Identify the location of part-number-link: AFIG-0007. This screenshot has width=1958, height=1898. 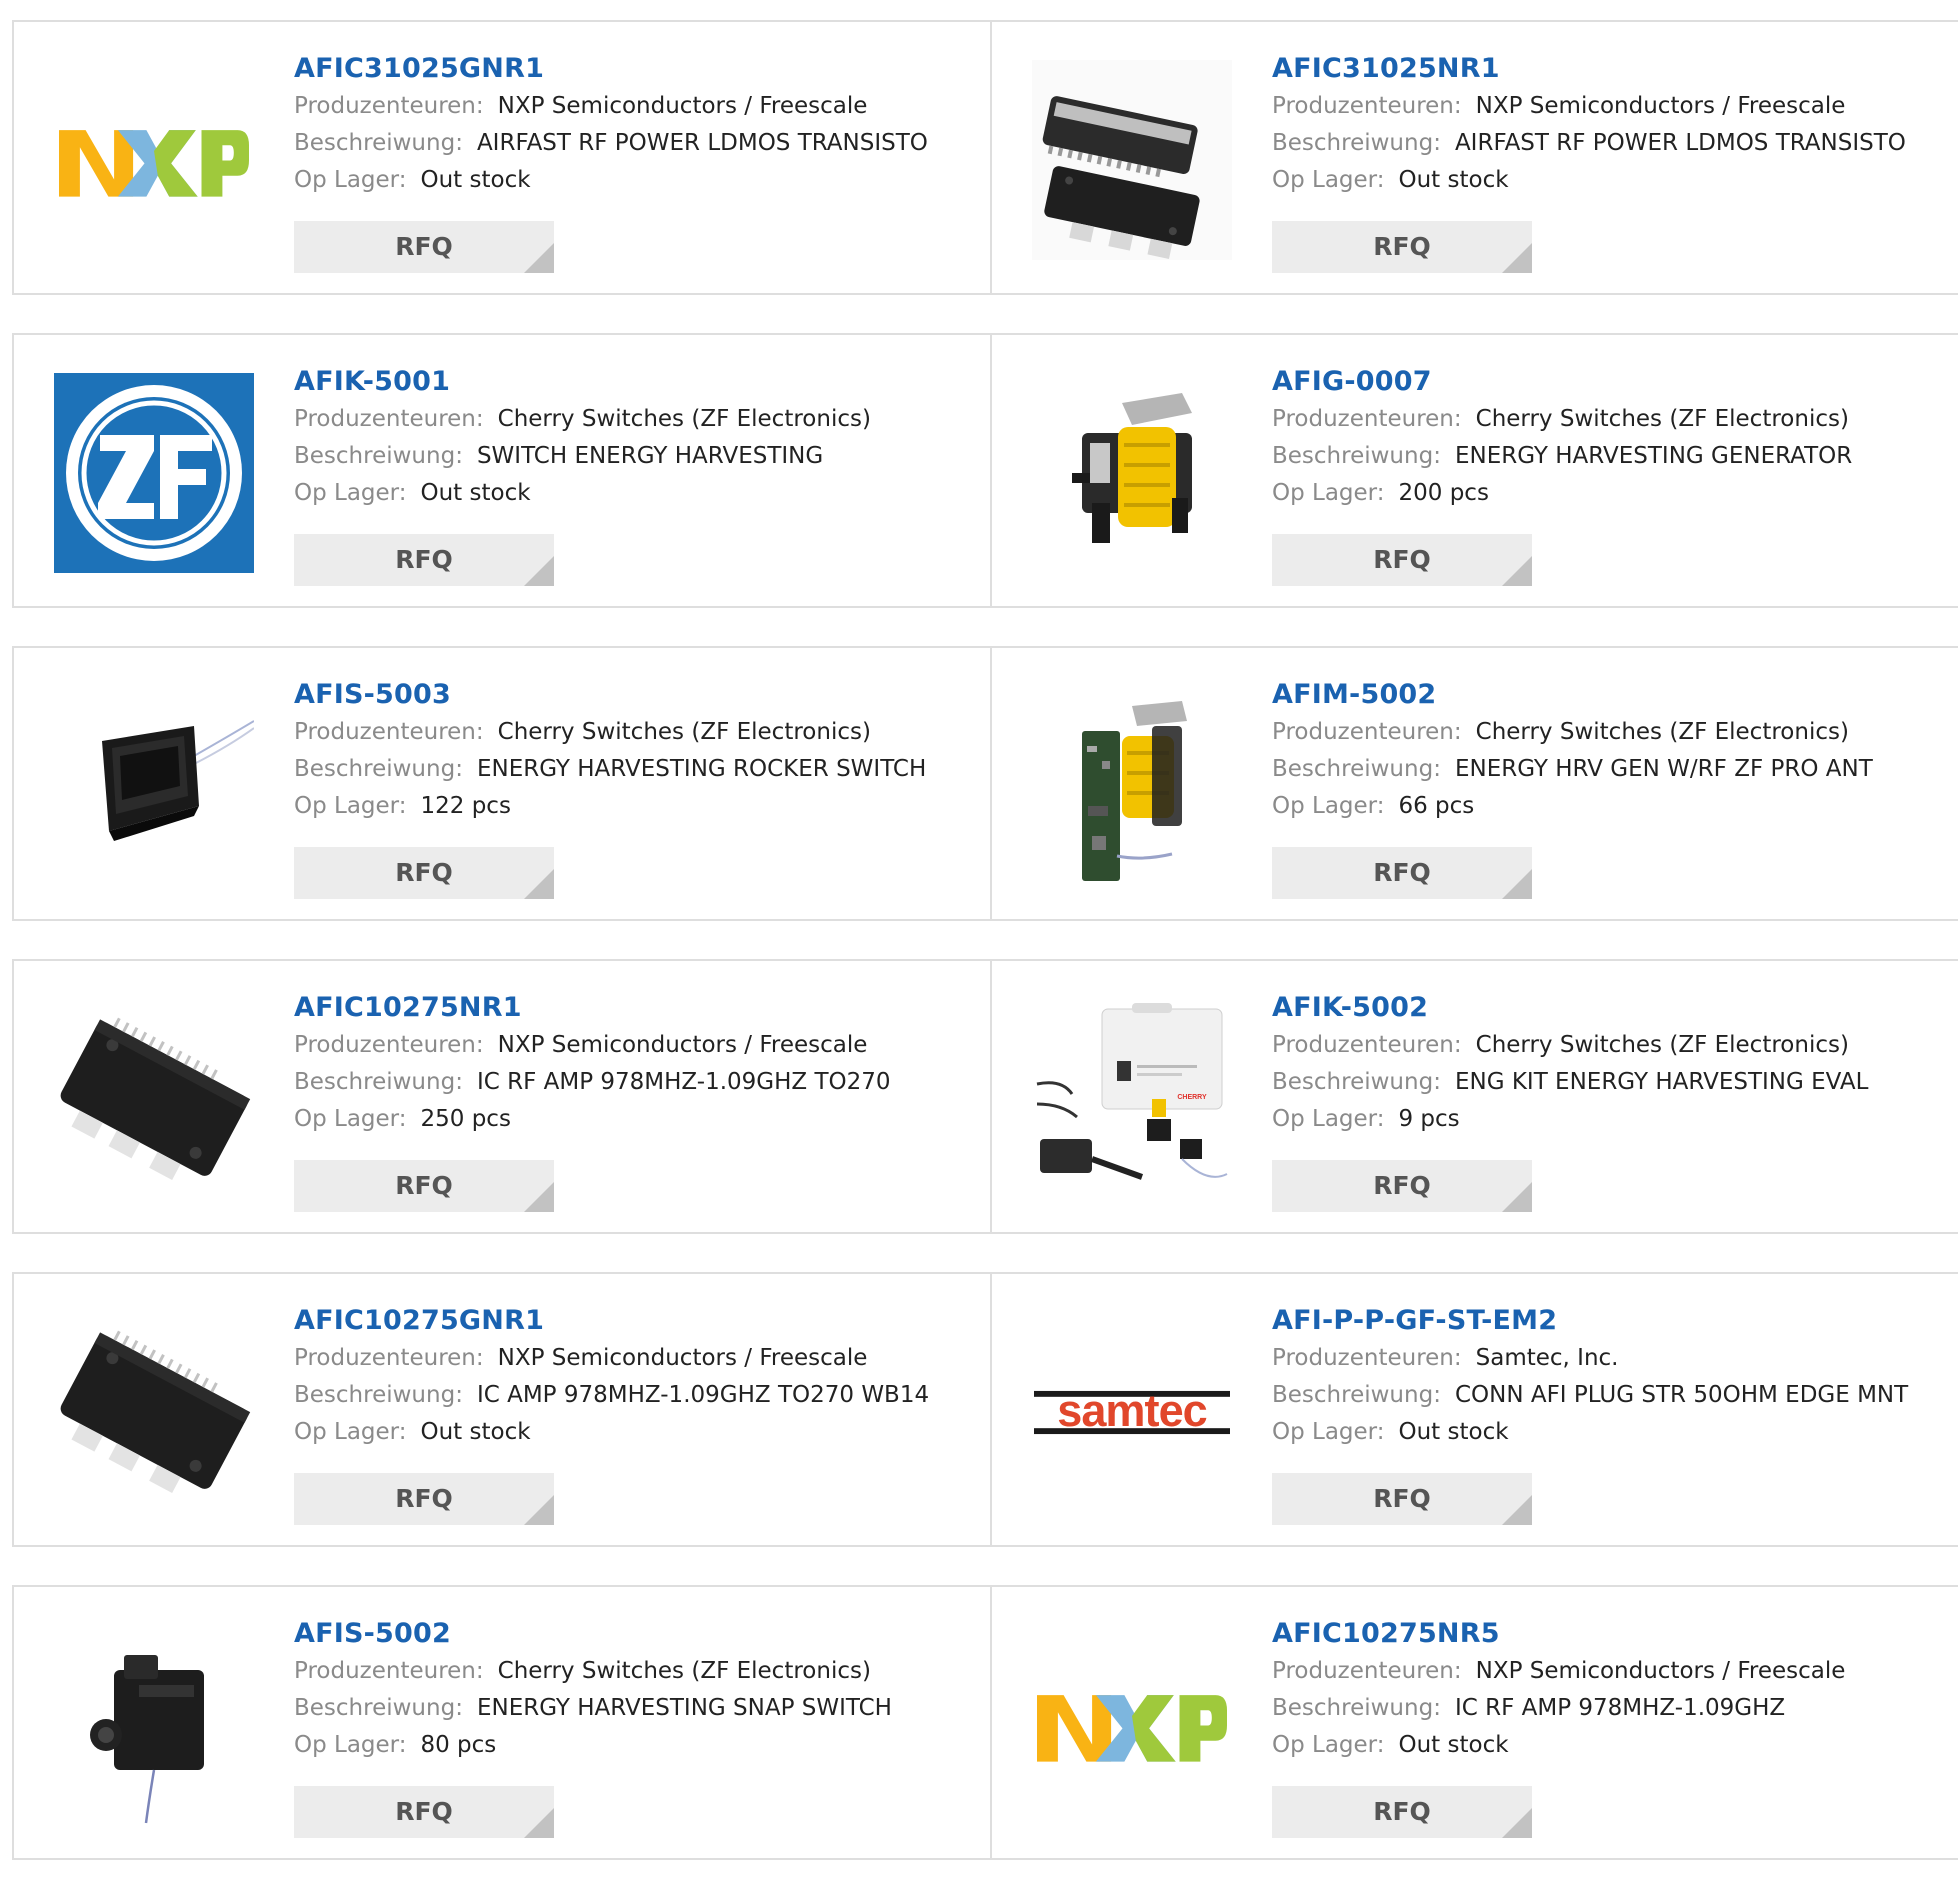
(1610, 382).